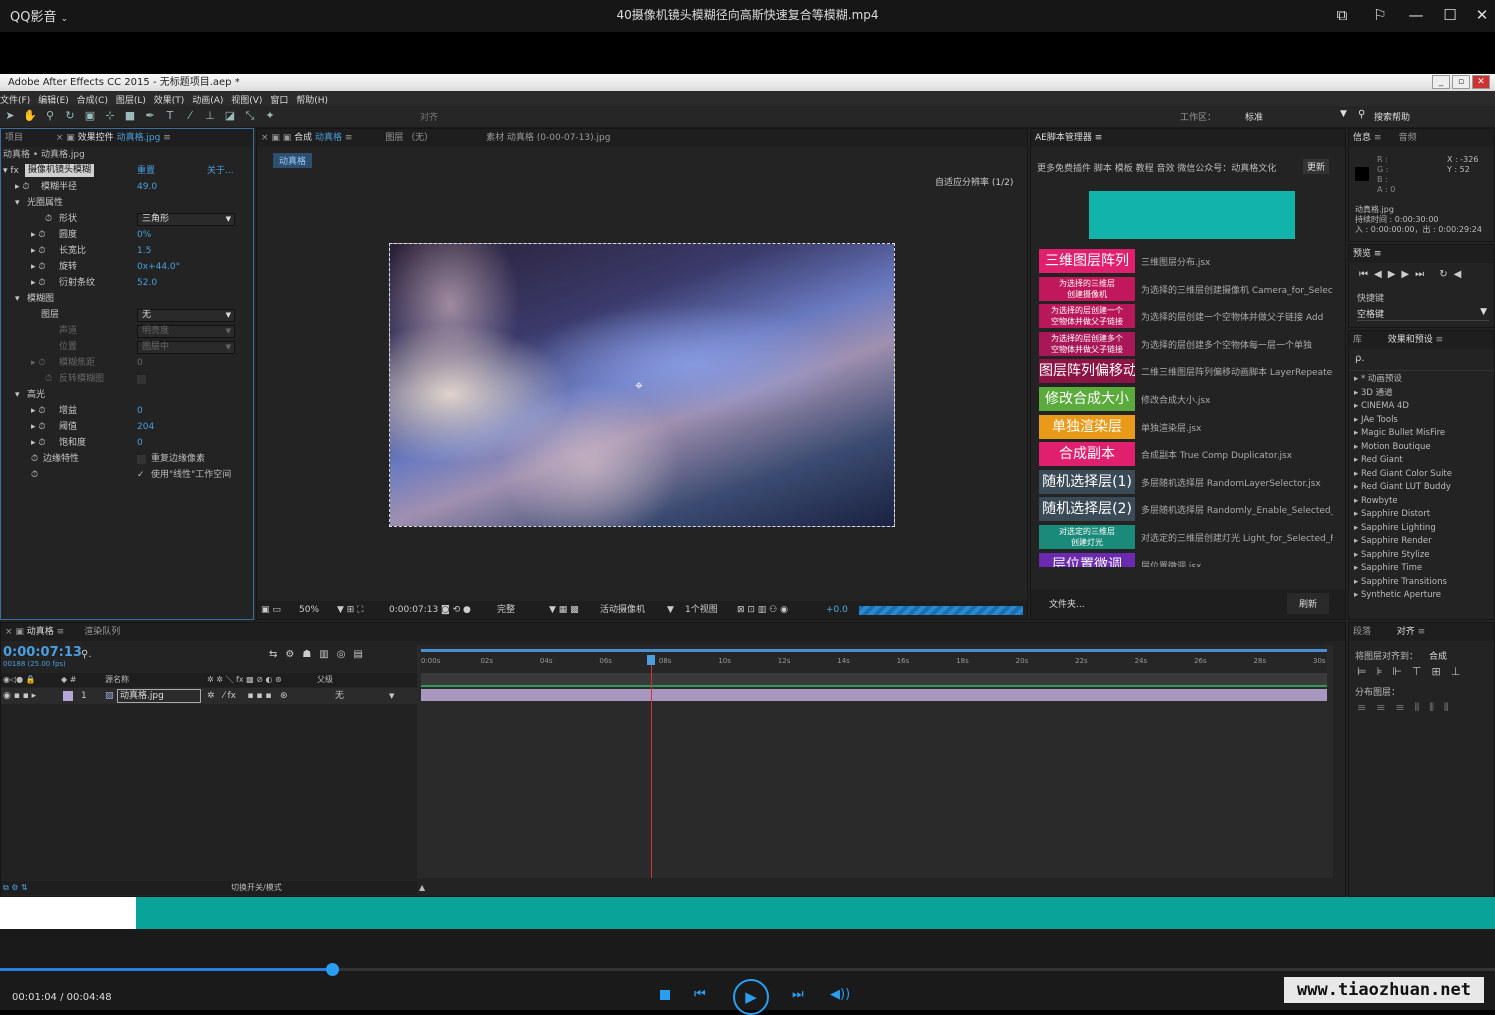 This screenshot has width=1495, height=1015. I want to click on ae-minimize-icon: _, so click(1441, 82).